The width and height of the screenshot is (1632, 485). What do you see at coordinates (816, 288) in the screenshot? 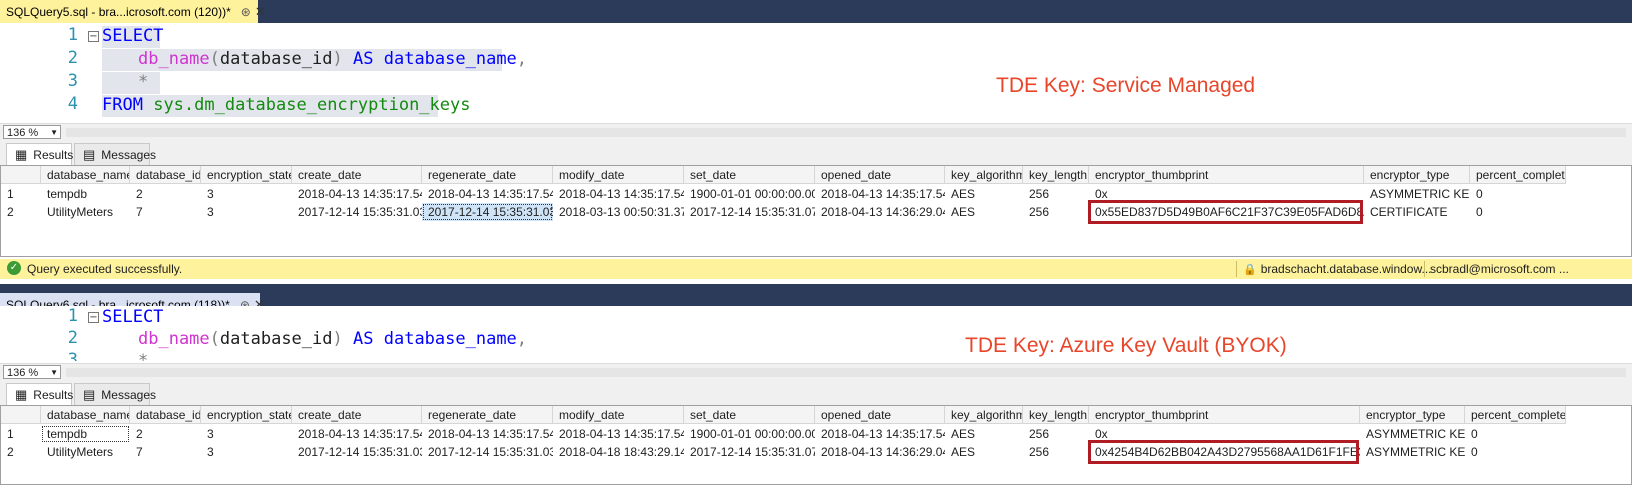
I see `window-splitter` at bounding box center [816, 288].